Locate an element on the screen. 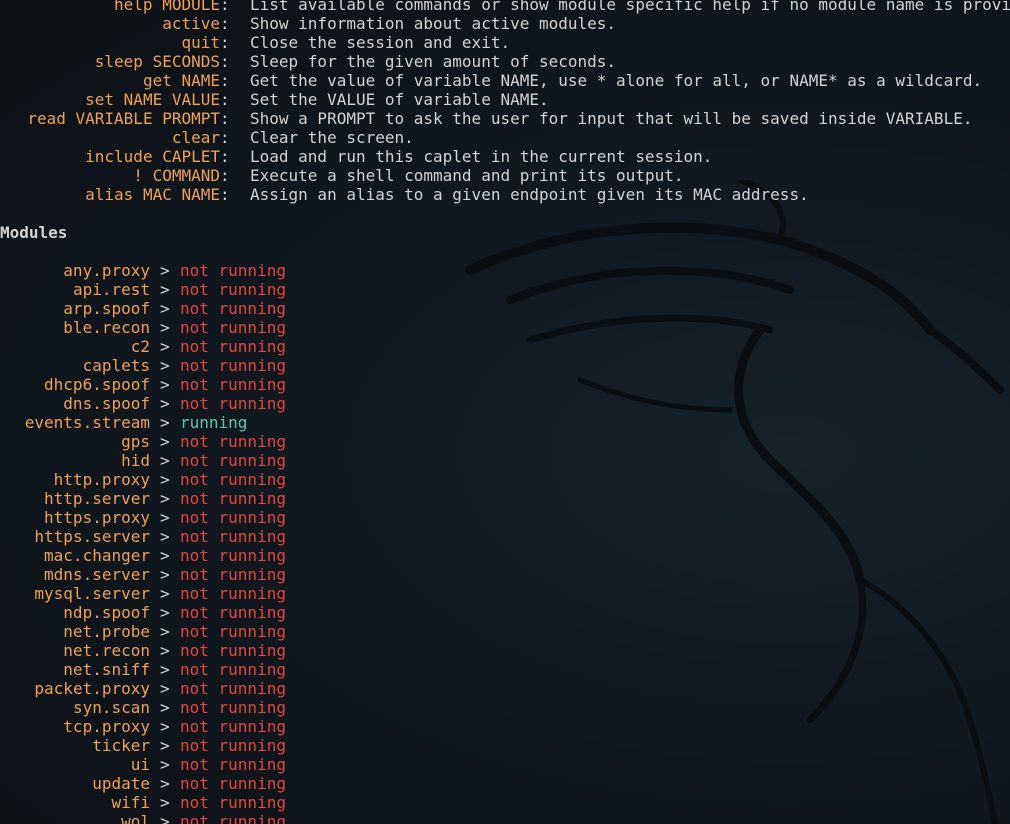 This screenshot has height=824, width=1010. module-row: ndp.spoof > not running is located at coordinates (505, 612).